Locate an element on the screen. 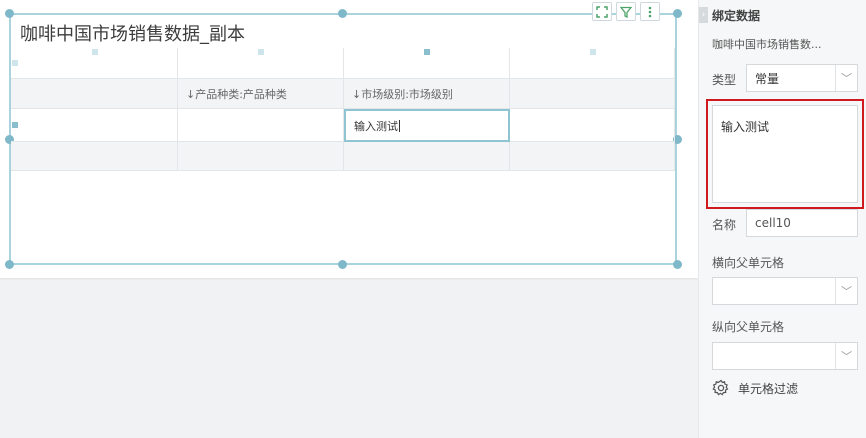  table-cell-market-level: ↓市场级别:市场级别 is located at coordinates (427, 94).